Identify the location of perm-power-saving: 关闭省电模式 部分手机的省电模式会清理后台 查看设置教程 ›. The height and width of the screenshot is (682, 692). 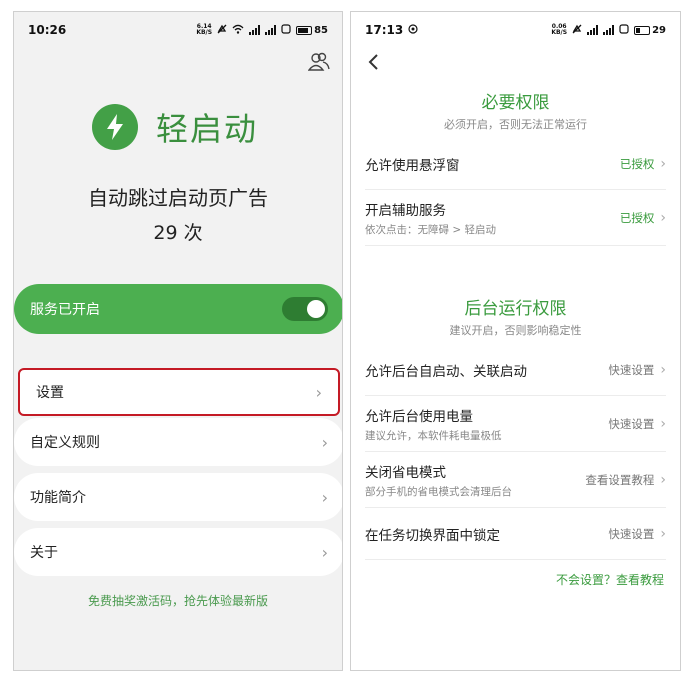
(515, 480).